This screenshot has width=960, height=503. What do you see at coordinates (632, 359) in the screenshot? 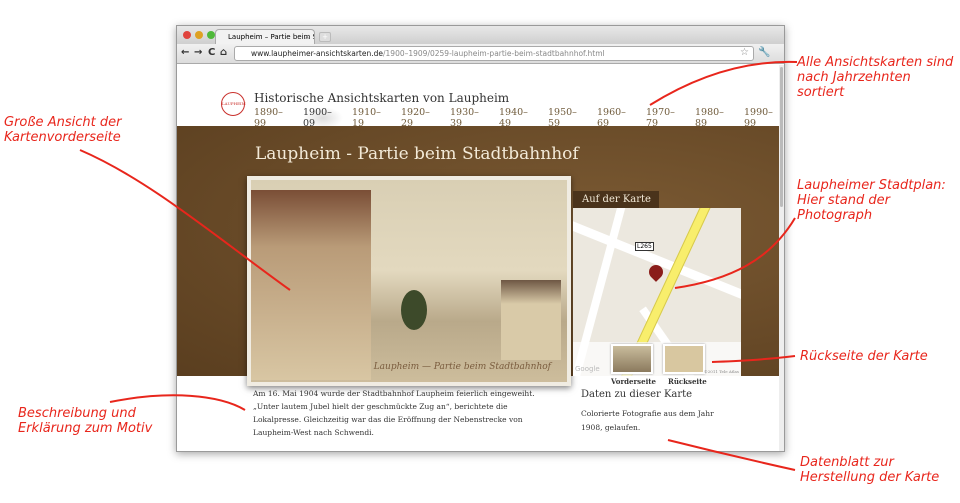
I see `thumb-front` at bounding box center [632, 359].